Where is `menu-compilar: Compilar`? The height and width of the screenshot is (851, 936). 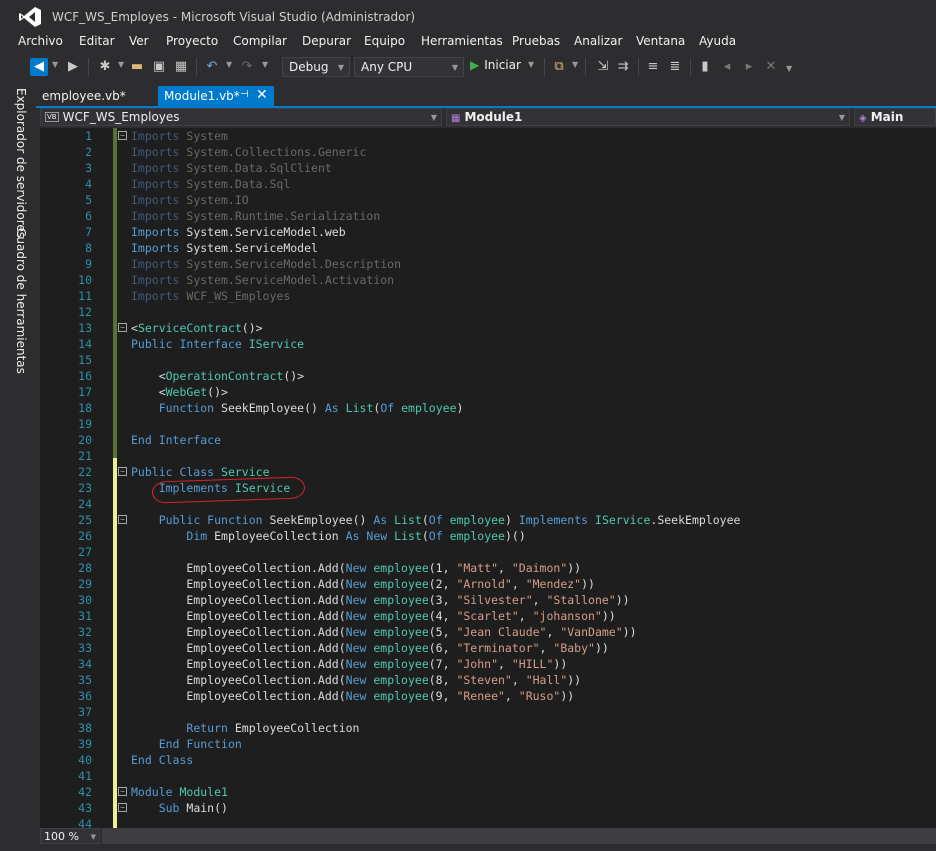
menu-compilar: Compilar is located at coordinates (260, 41).